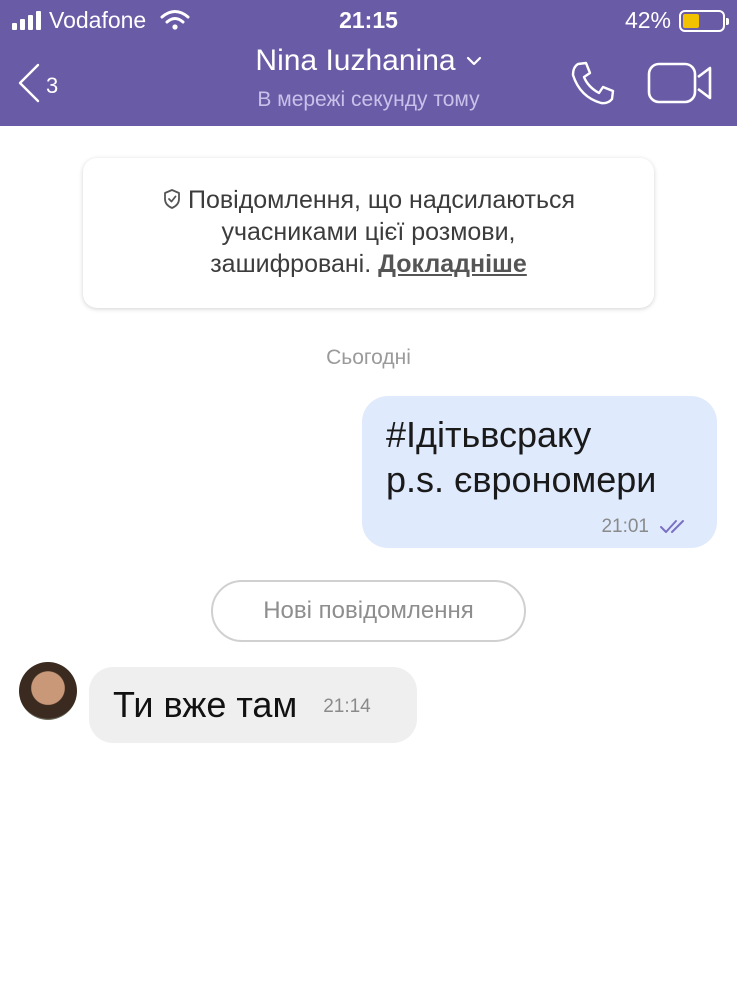 This screenshot has height=1000, width=737. What do you see at coordinates (473, 61) in the screenshot?
I see `chevron-down-icon` at bounding box center [473, 61].